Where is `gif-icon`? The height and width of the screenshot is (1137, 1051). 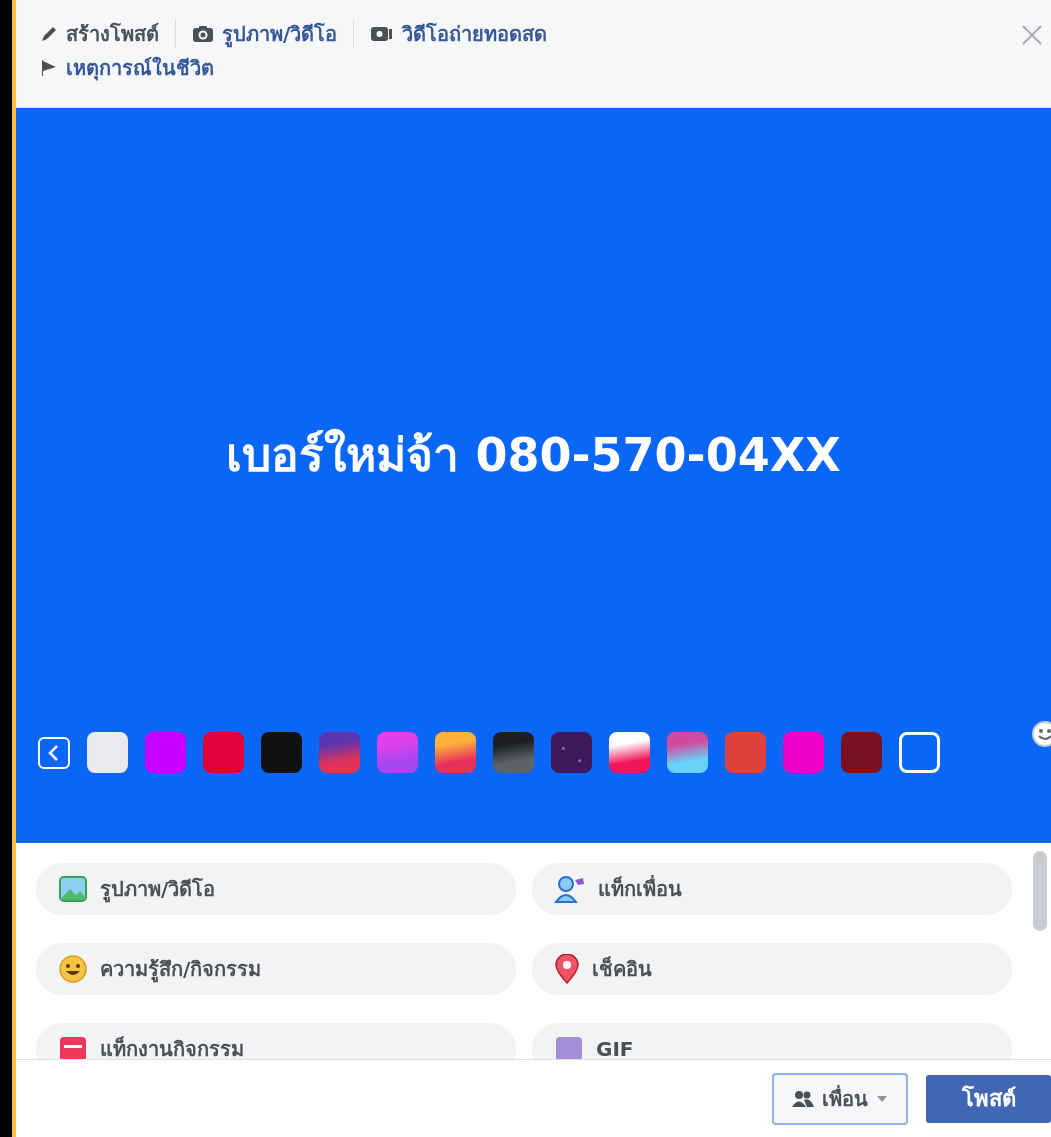
gif-icon is located at coordinates (569, 1046).